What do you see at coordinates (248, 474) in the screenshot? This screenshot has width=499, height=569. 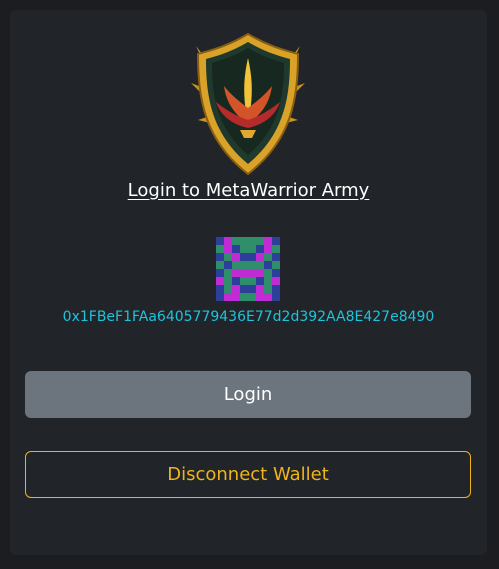 I see `disconnect-wallet-button: Disconnect Wallet` at bounding box center [248, 474].